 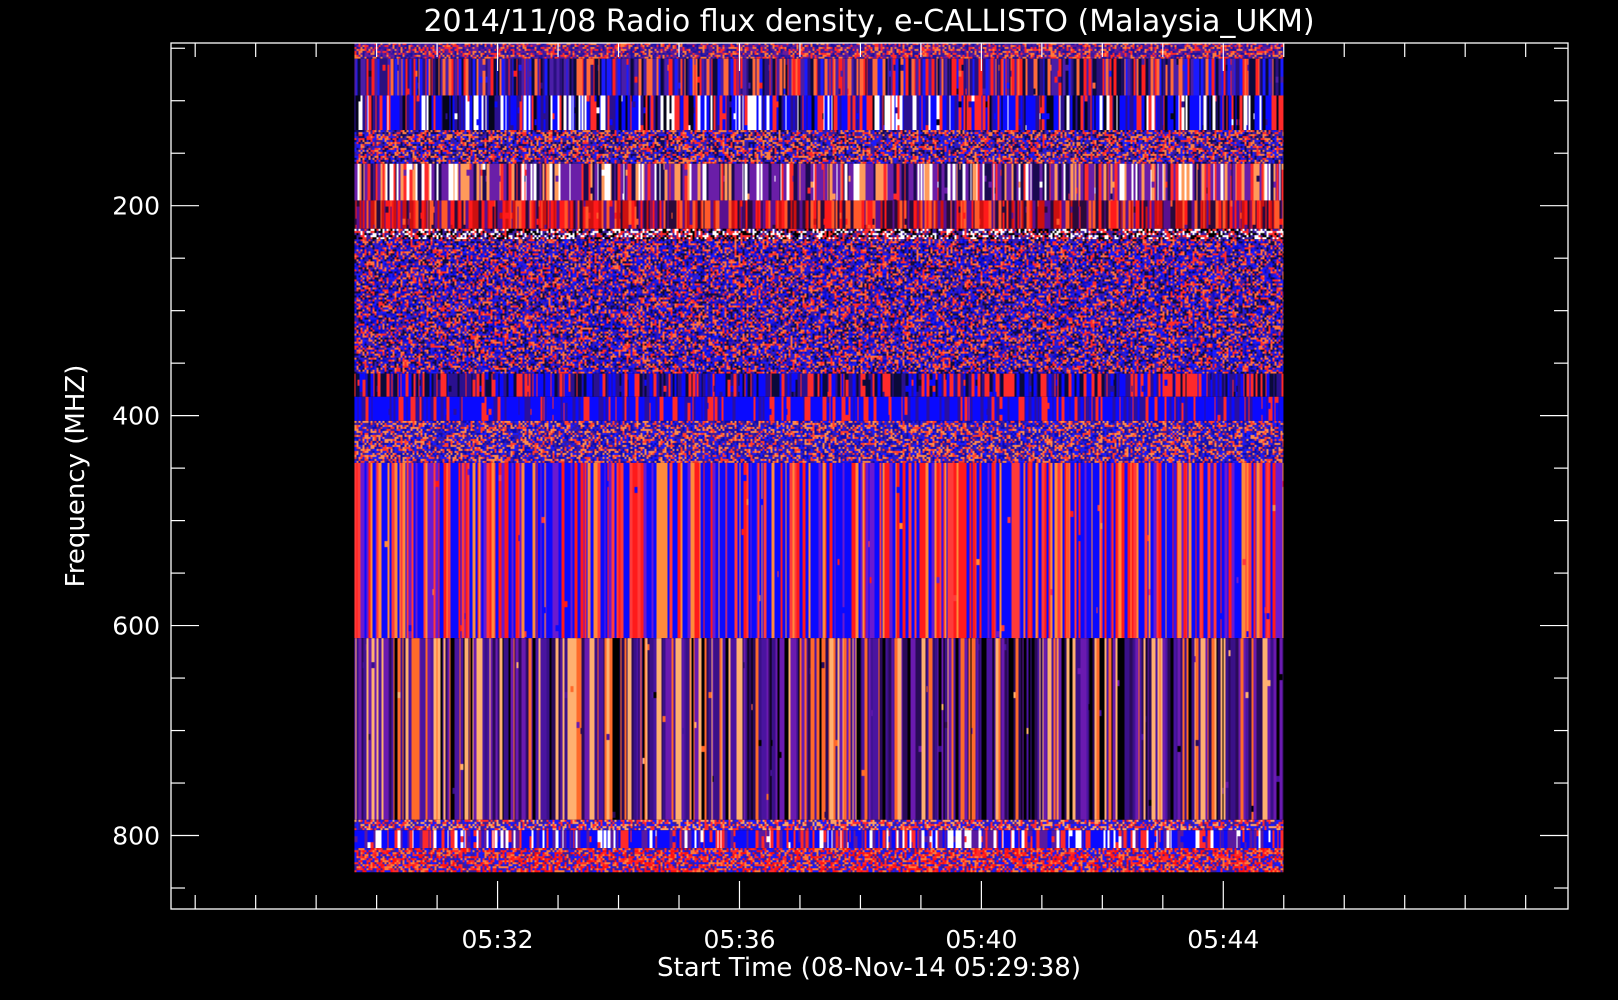 What do you see at coordinates (981, 939) in the screenshot?
I see `x-tick-label: 05:40` at bounding box center [981, 939].